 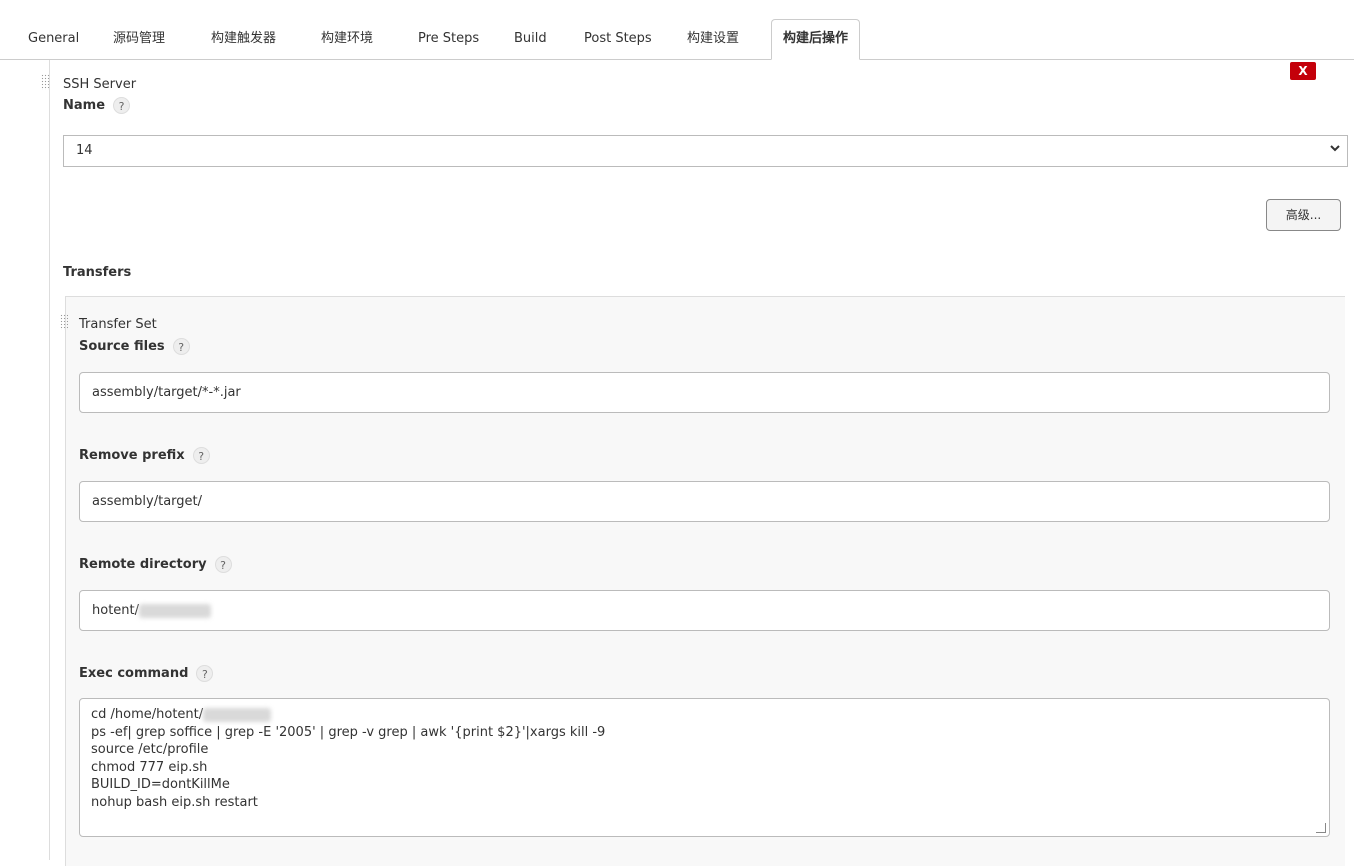 I want to click on delete-button: X, so click(x=1303, y=71).